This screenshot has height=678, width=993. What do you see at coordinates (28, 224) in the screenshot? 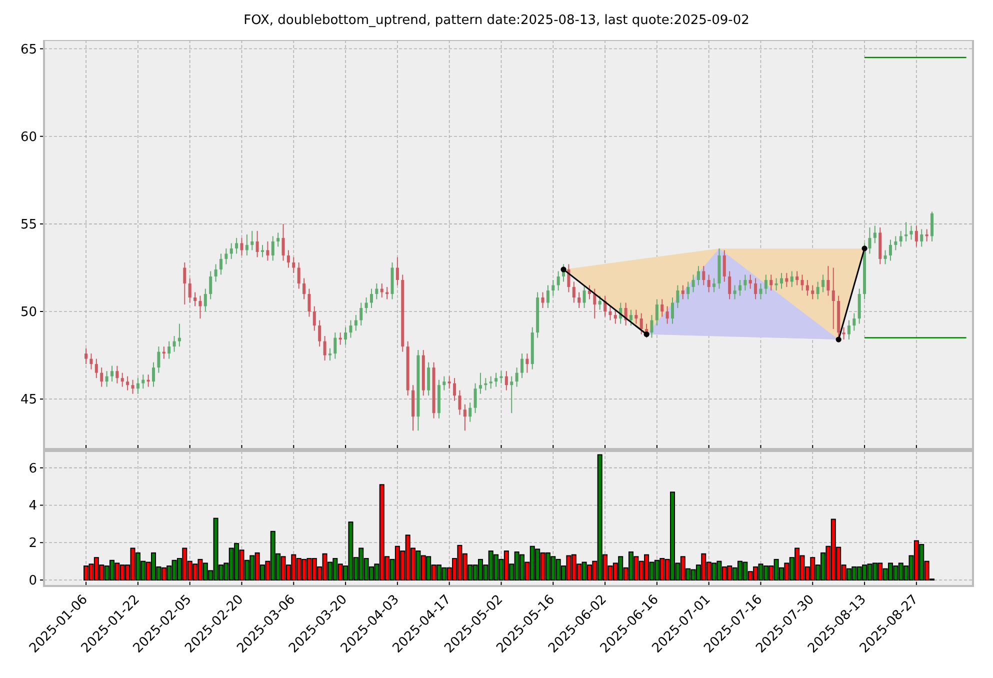
I see `axis-label: 55` at bounding box center [28, 224].